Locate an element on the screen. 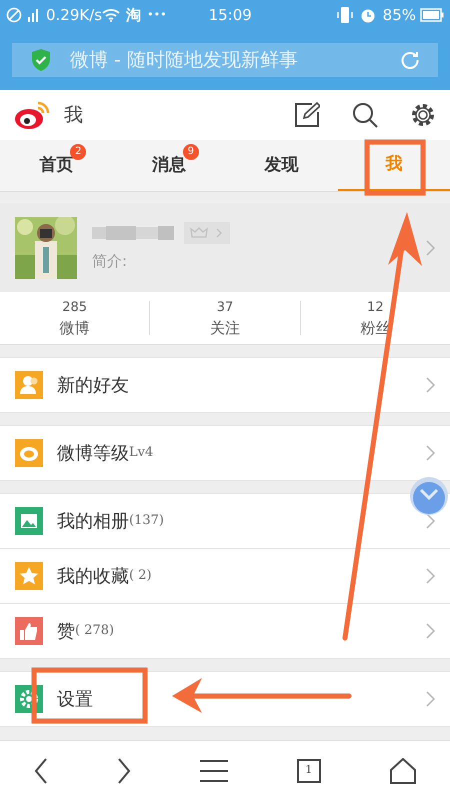 The image size is (450, 800). page-title: 微博 - 随时随地发现新鲜事 is located at coordinates (184, 60).